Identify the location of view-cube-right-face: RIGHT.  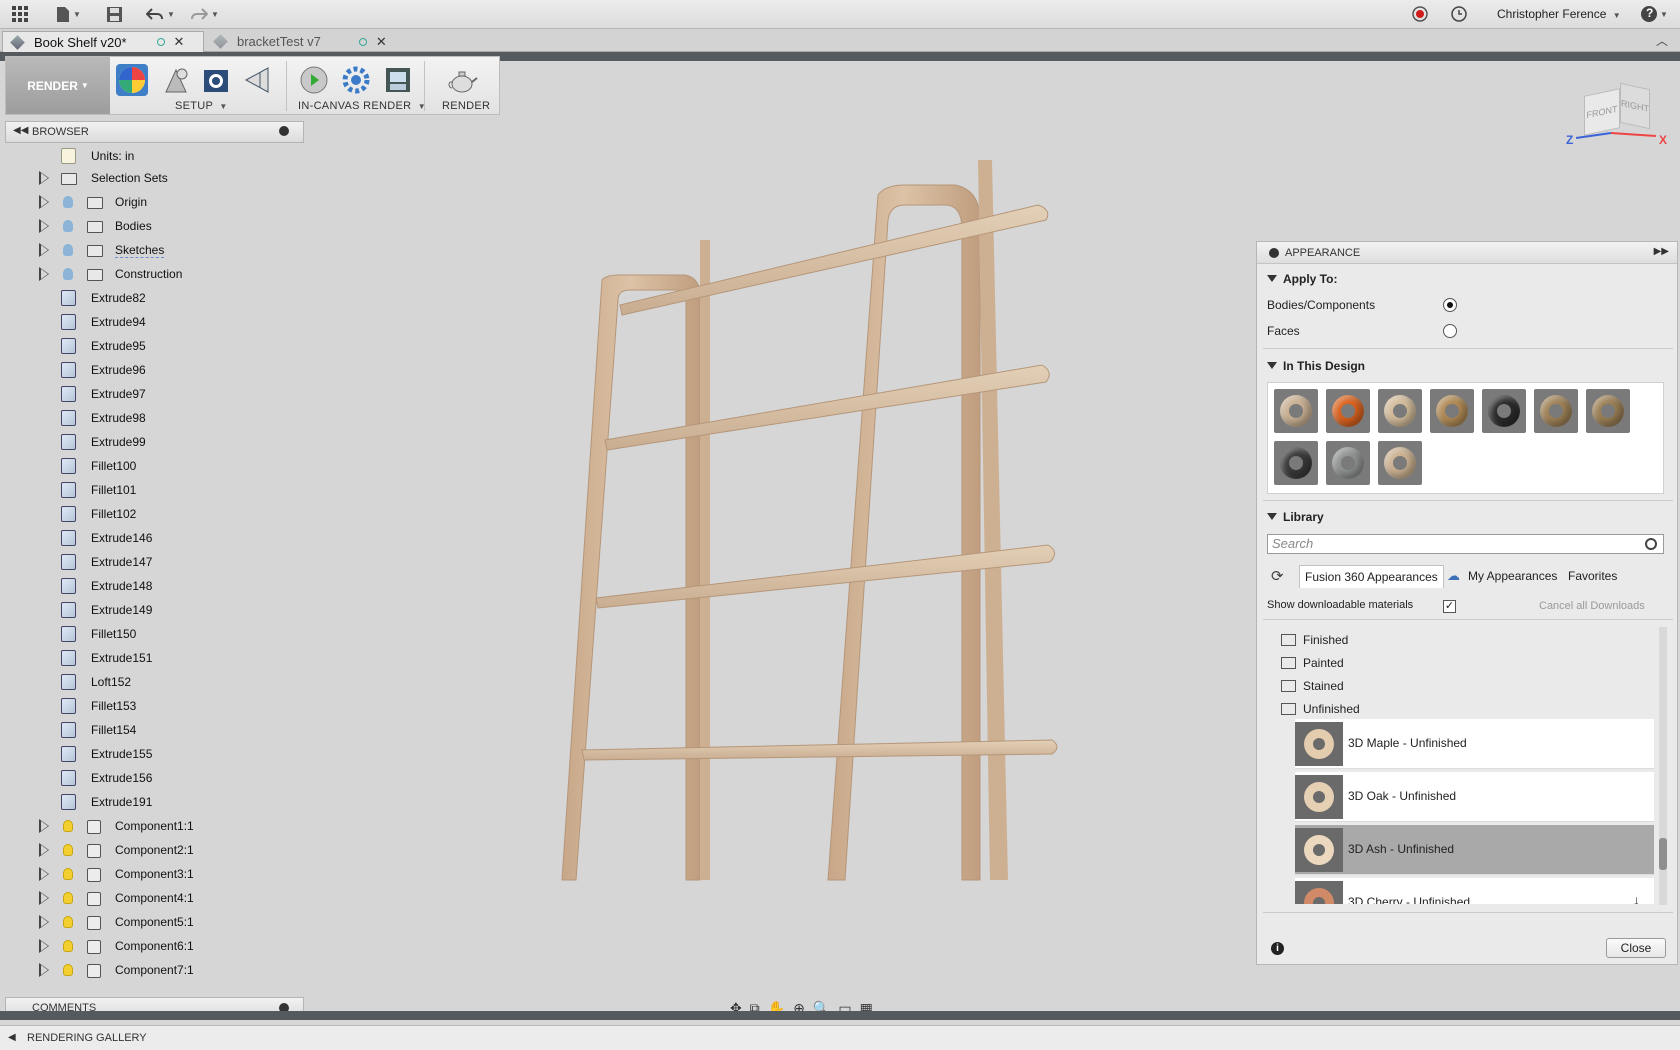
(1635, 106).